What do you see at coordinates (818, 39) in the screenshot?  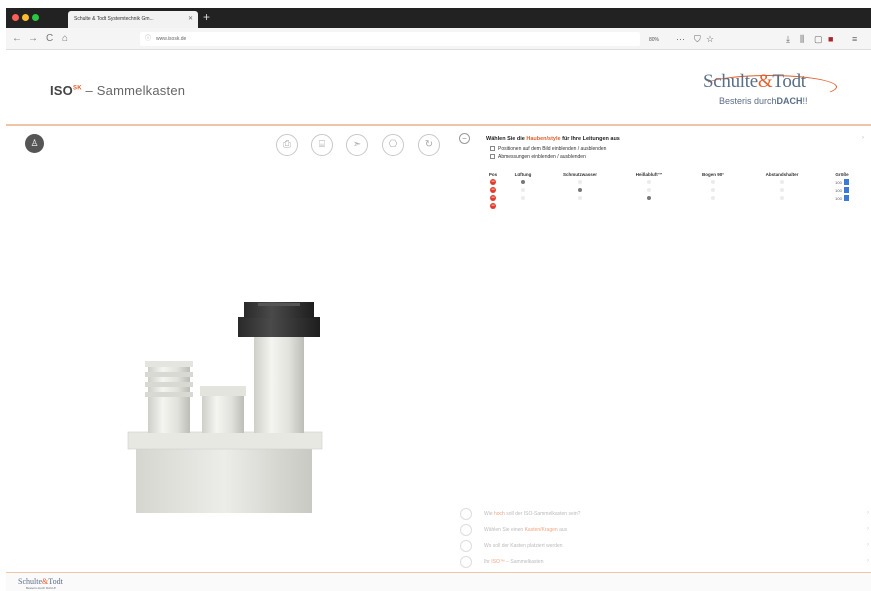 I see `sidebar-icon: ▢` at bounding box center [818, 39].